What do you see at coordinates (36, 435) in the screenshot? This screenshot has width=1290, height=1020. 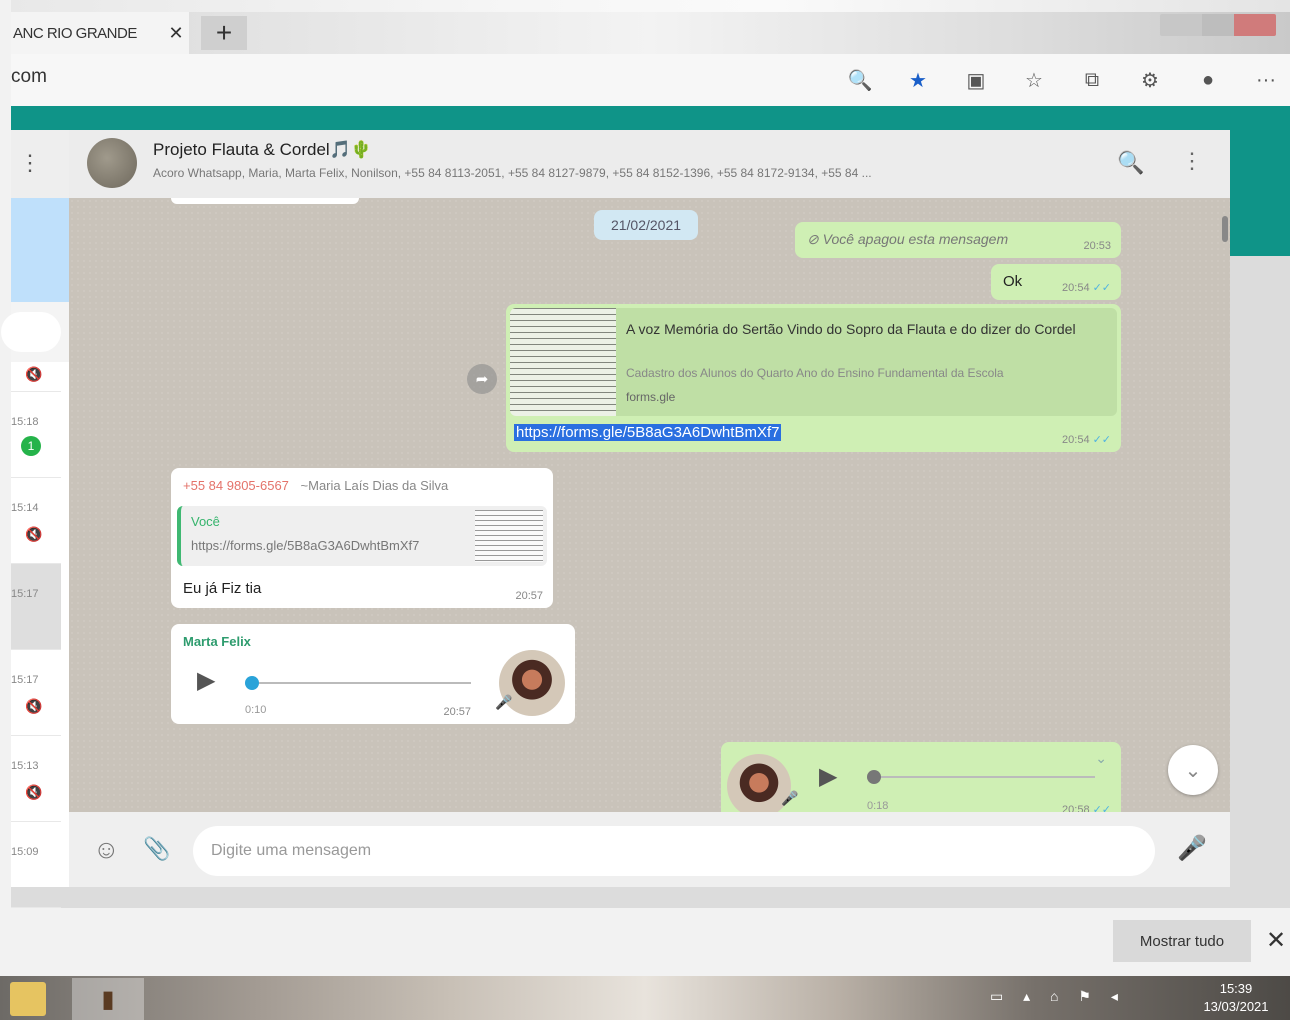 I see `chat-list-item: 15:18 1` at bounding box center [36, 435].